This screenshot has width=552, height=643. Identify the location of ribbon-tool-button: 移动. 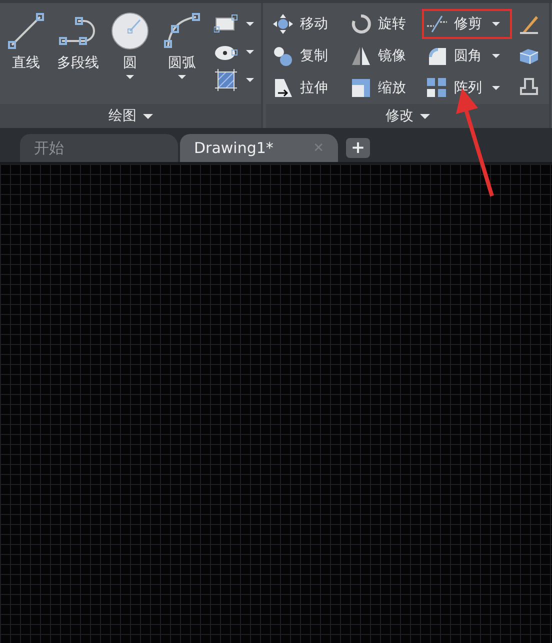
(307, 24).